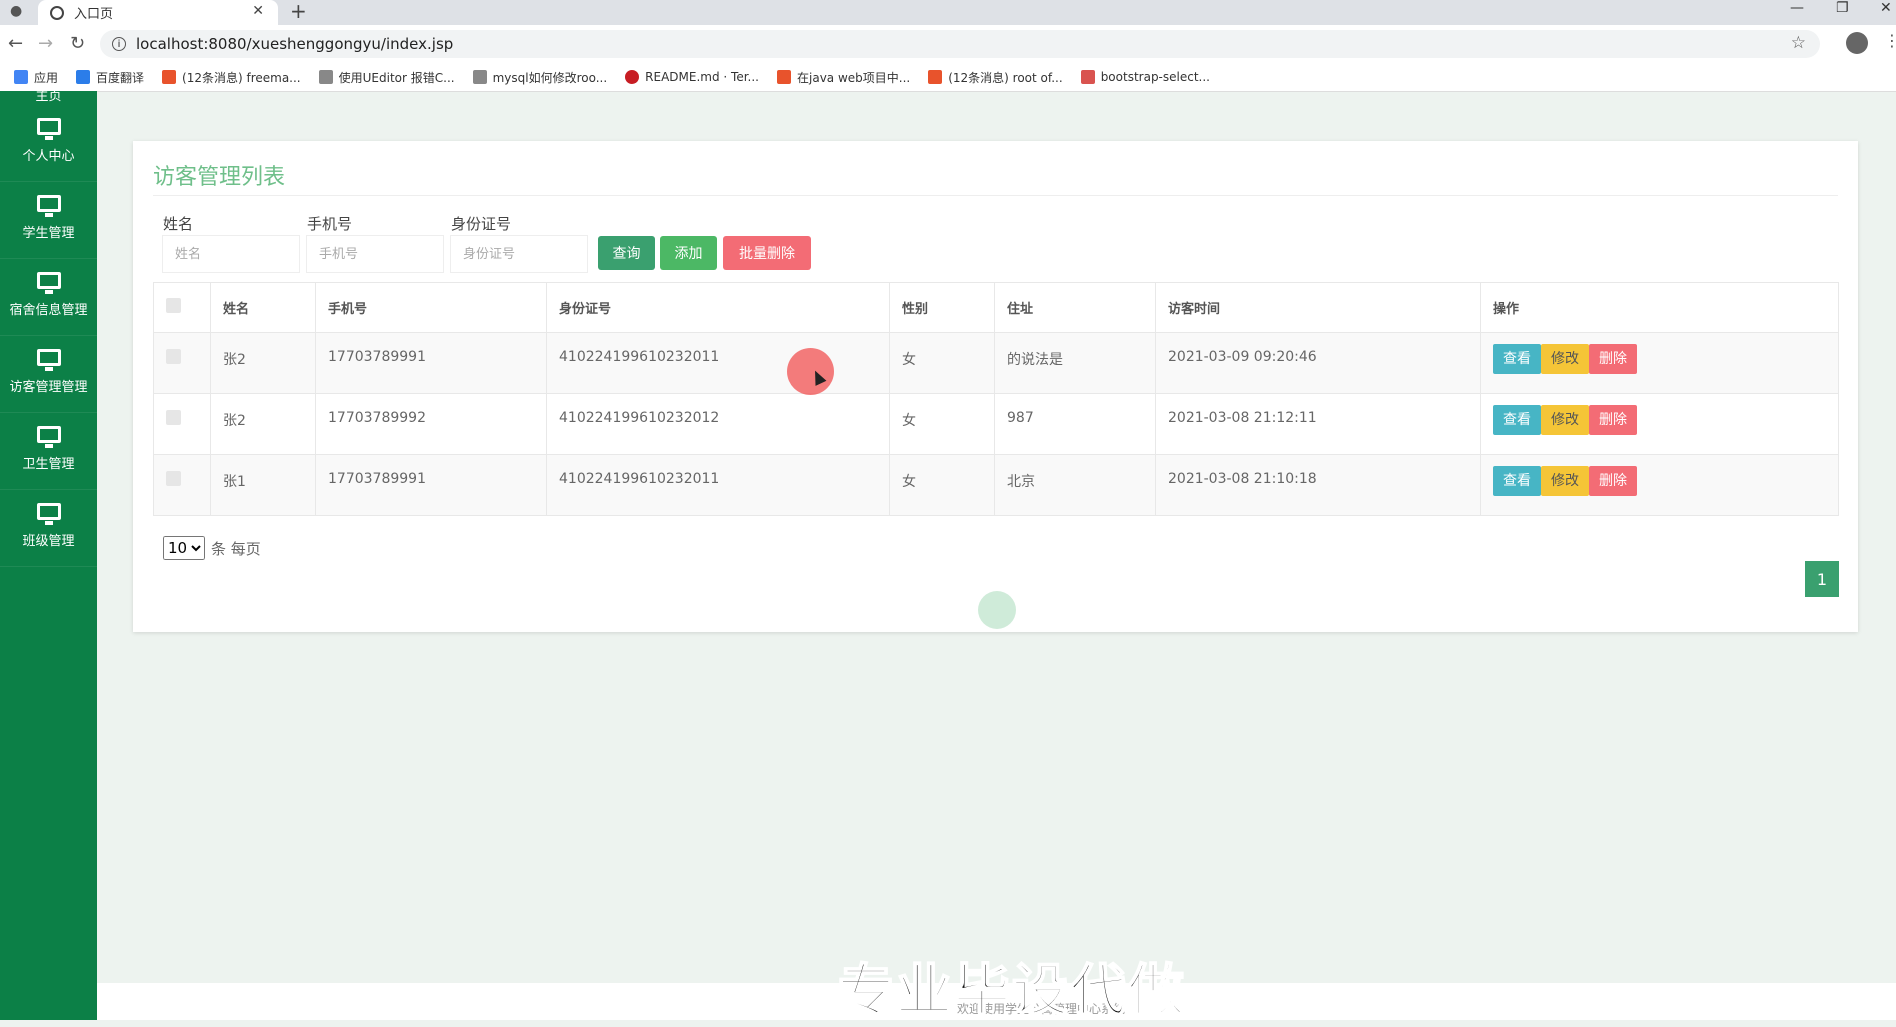  I want to click on cell-phone: 17703789992, so click(431, 424).